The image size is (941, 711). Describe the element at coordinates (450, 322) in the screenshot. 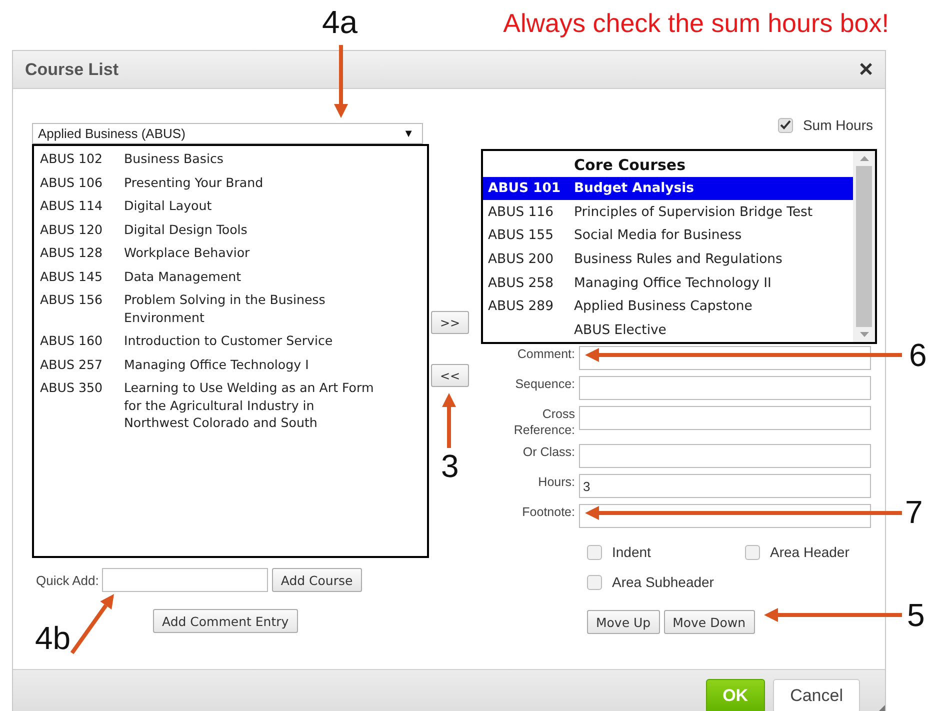

I see `add-to-list-button: >>` at that location.